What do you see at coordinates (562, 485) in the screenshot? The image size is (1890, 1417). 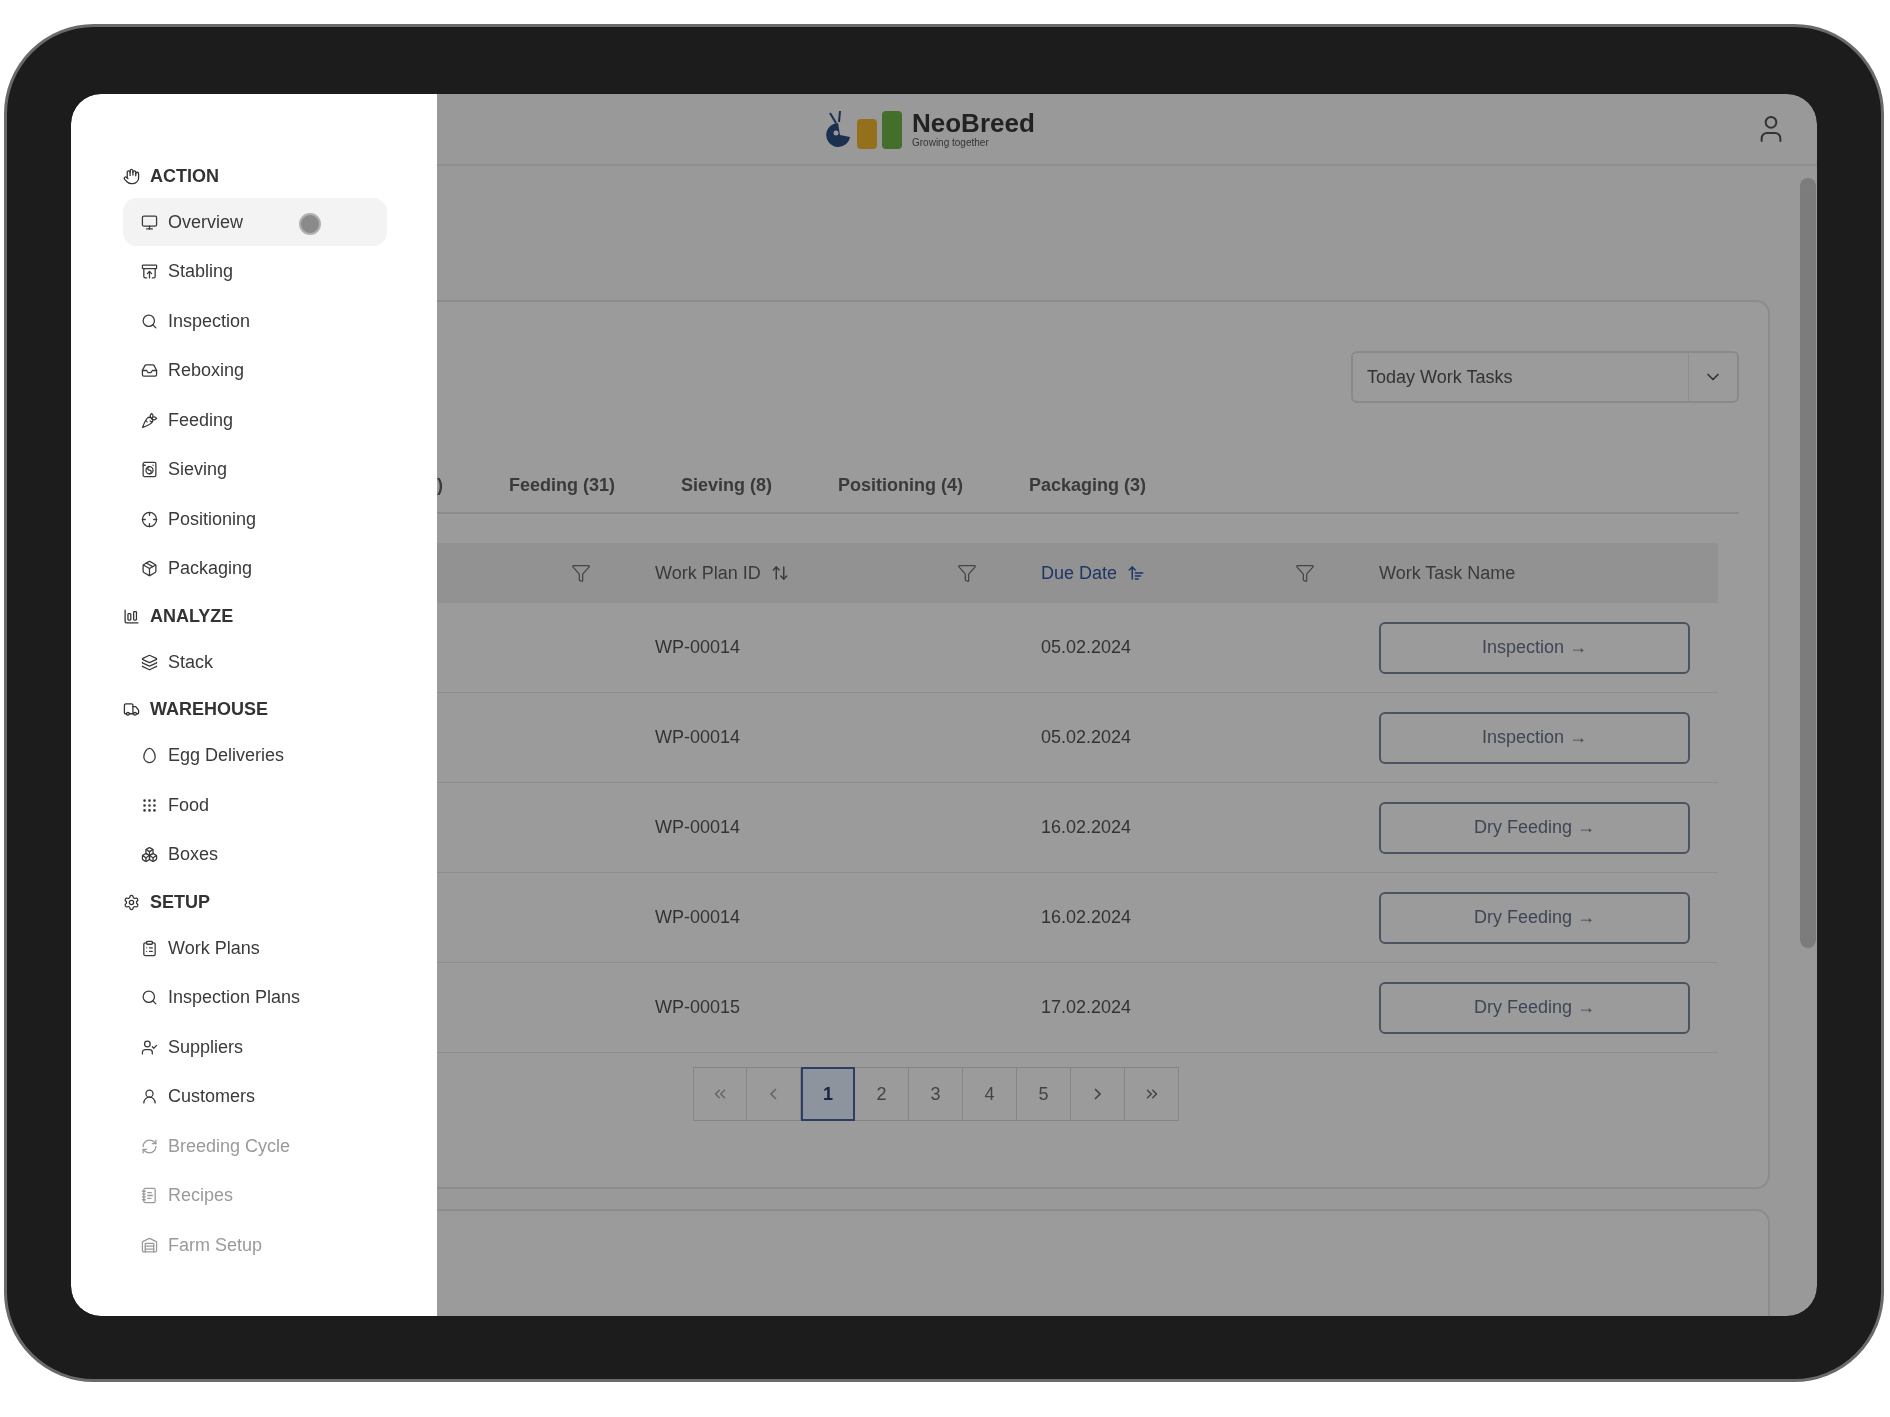 I see `tab: Feeding (31)` at bounding box center [562, 485].